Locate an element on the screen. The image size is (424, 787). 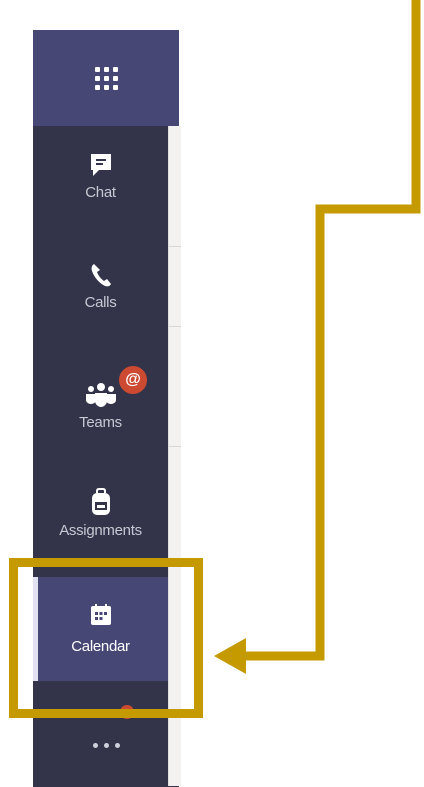
nav-item-teams: Teams is located at coordinates (100, 420).